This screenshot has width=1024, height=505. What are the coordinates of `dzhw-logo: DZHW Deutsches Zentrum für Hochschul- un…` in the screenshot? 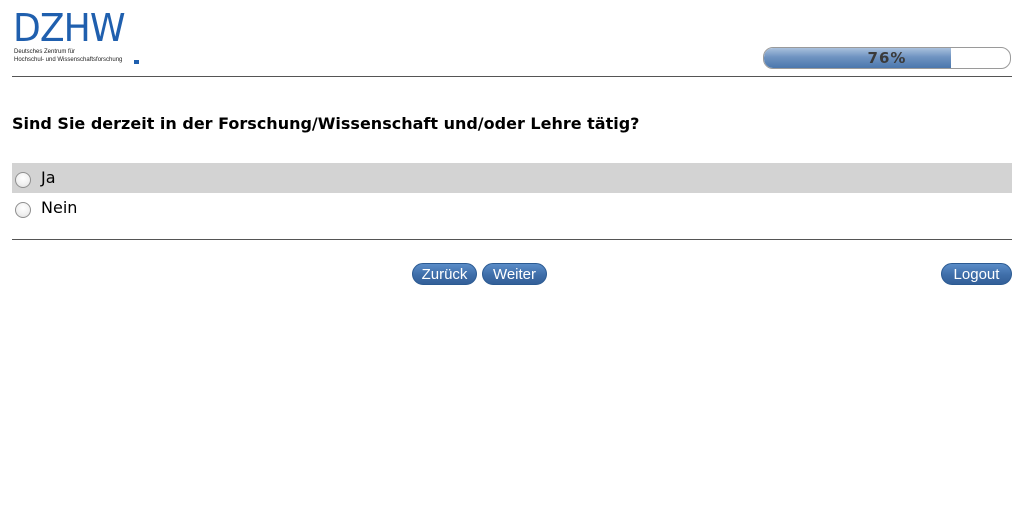 It's located at (83, 38).